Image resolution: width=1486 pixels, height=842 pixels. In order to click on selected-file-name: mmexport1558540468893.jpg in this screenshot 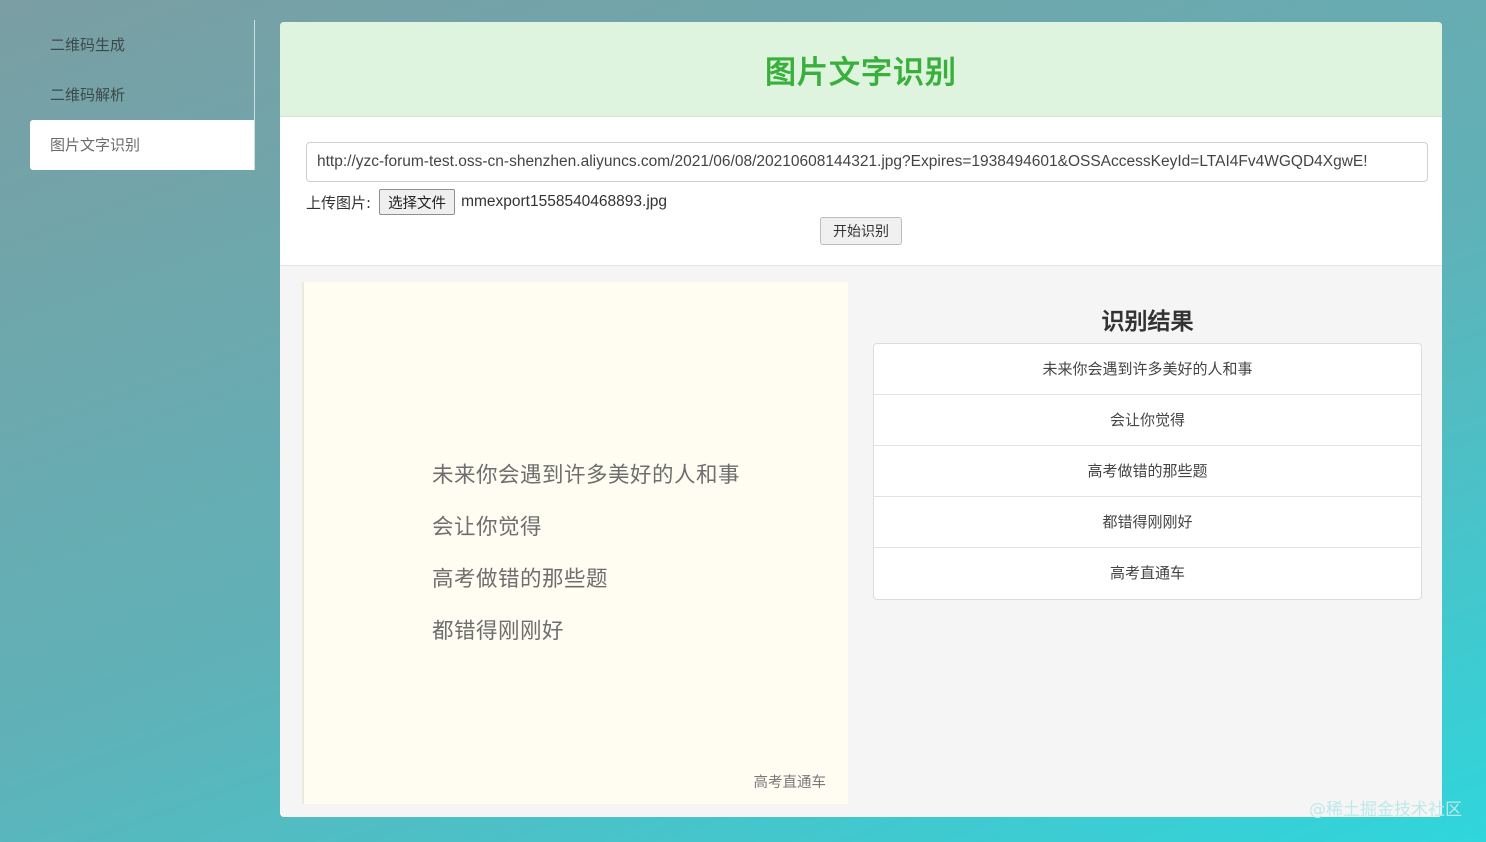, I will do `click(564, 201)`.